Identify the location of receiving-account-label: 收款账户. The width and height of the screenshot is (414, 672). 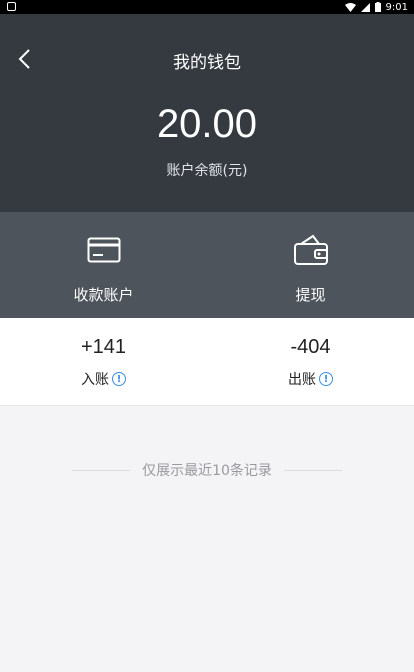
(103, 295).